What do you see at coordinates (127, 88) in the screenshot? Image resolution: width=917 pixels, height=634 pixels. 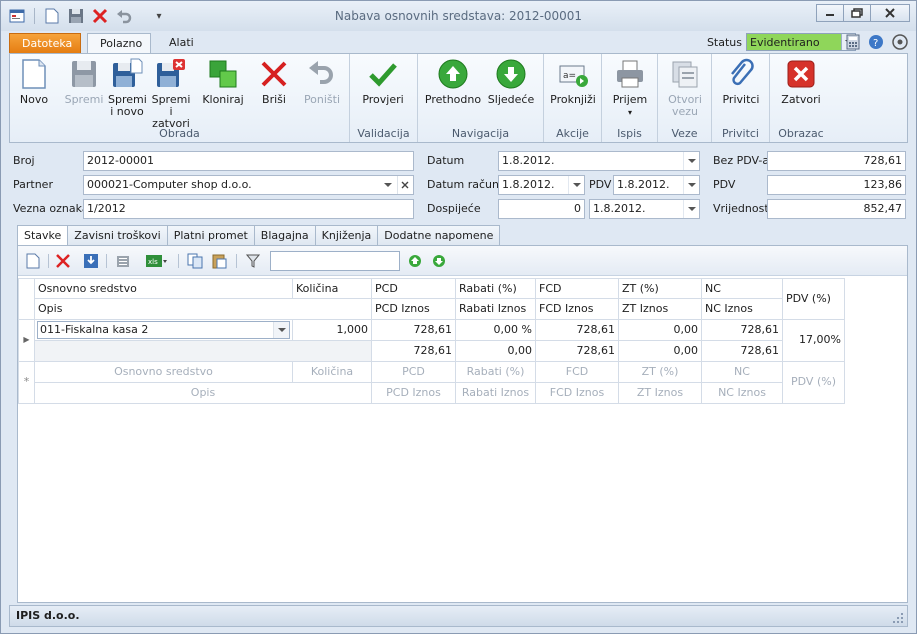 I see `spremi-i-novo-button: Spremi i novo` at bounding box center [127, 88].